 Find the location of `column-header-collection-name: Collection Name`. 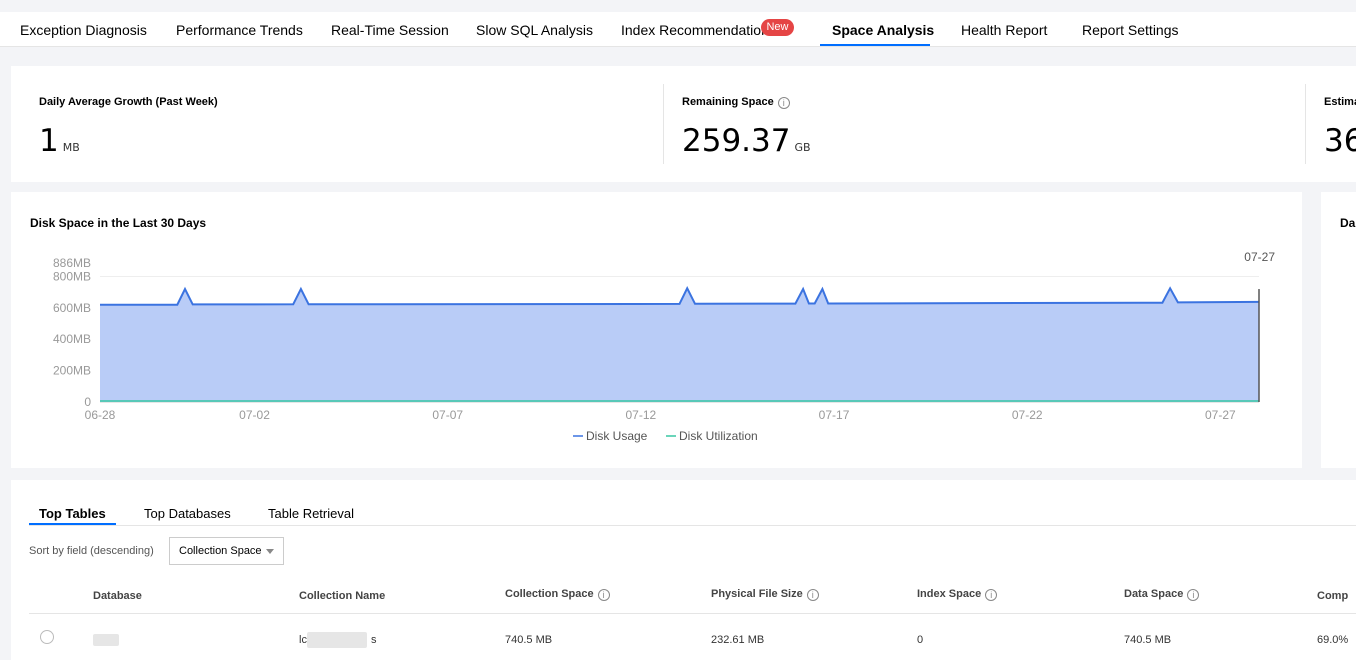

column-header-collection-name: Collection Name is located at coordinates (342, 596).